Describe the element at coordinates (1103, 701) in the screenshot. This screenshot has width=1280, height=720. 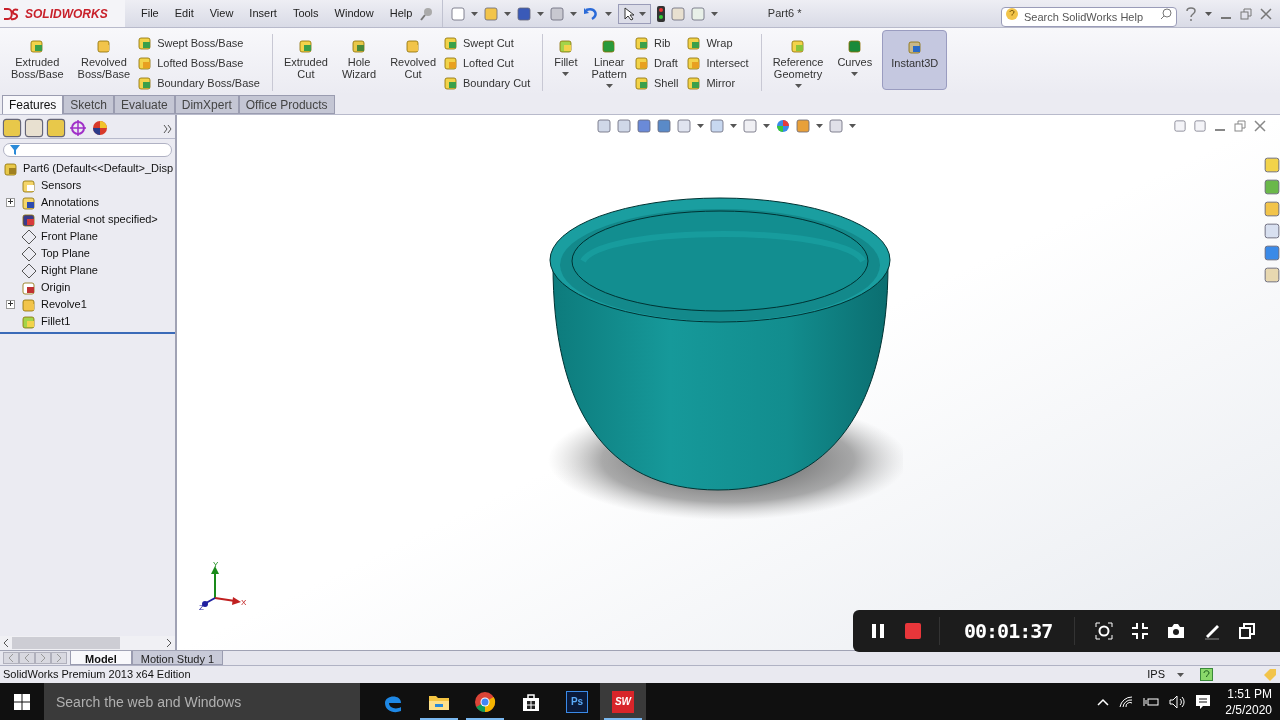
I see `tray-chevron-icon` at that location.